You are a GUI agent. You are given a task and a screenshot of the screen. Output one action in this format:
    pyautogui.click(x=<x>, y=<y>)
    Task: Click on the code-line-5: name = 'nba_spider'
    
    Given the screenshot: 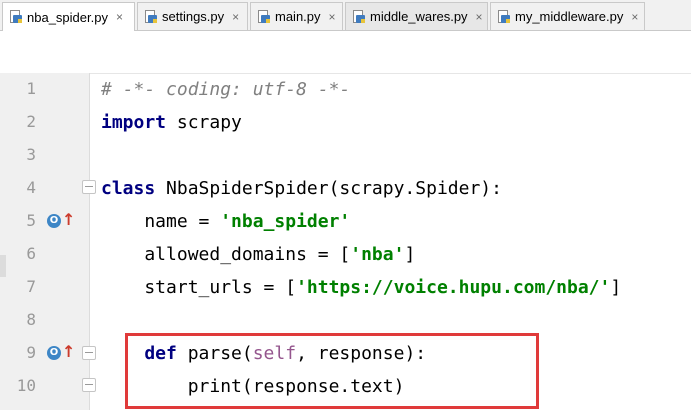 What is the action you would take?
    pyautogui.click(x=225, y=221)
    